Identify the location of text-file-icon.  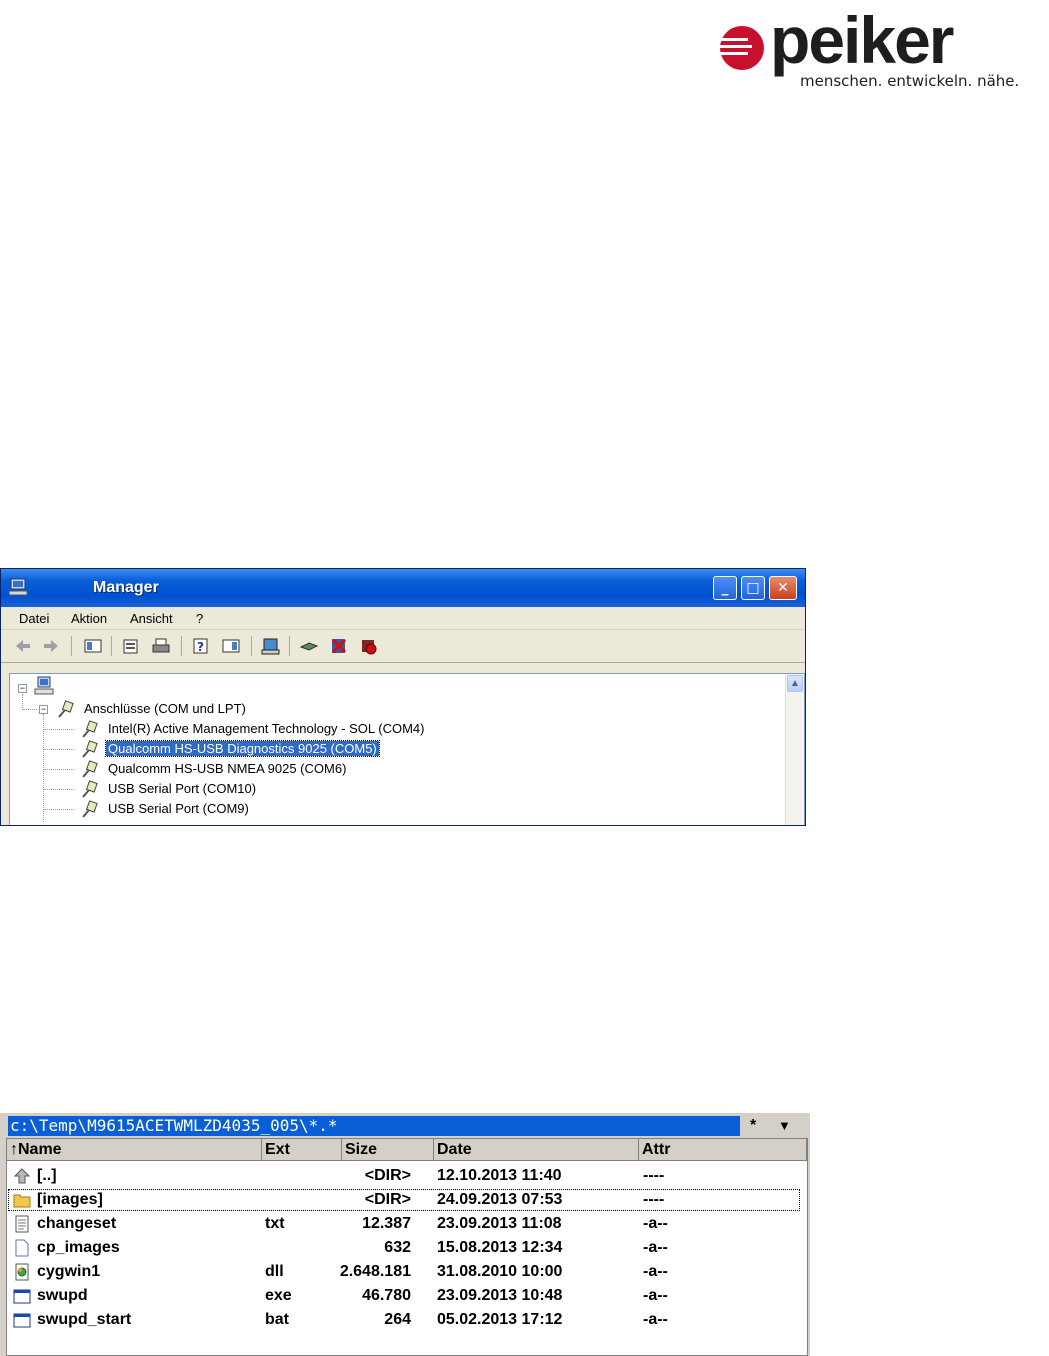
(22, 1224).